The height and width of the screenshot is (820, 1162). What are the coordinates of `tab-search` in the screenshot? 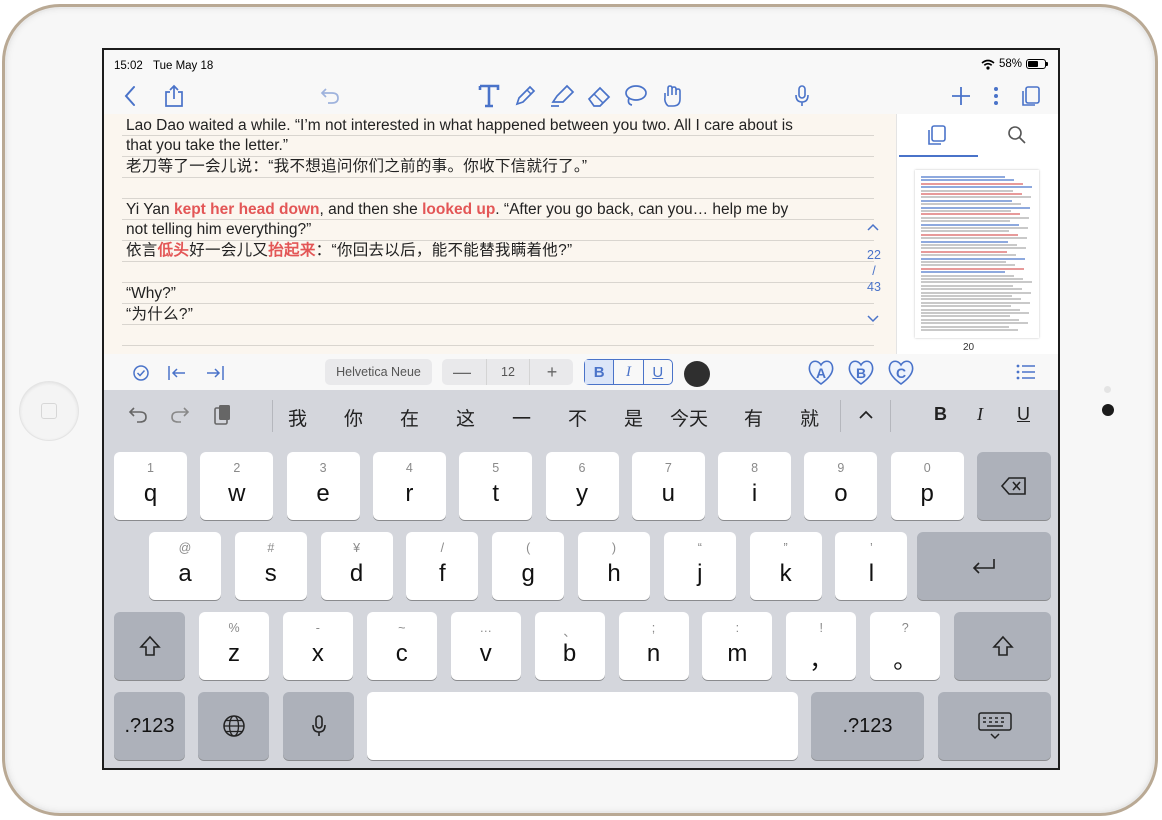 It's located at (1017, 135).